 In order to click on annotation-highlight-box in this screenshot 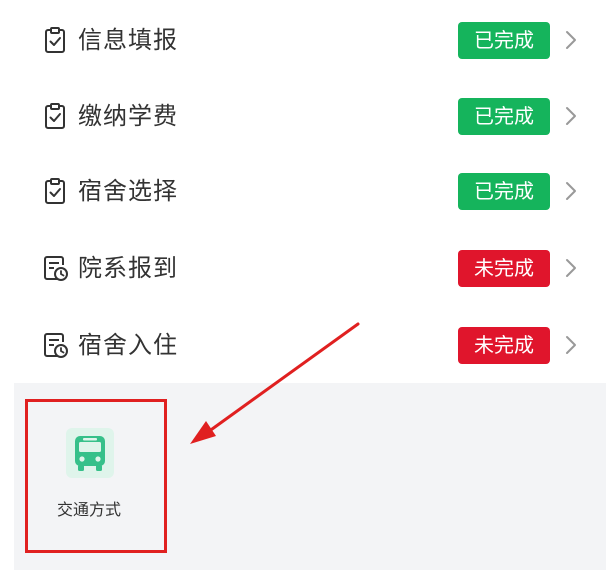, I will do `click(96, 476)`.